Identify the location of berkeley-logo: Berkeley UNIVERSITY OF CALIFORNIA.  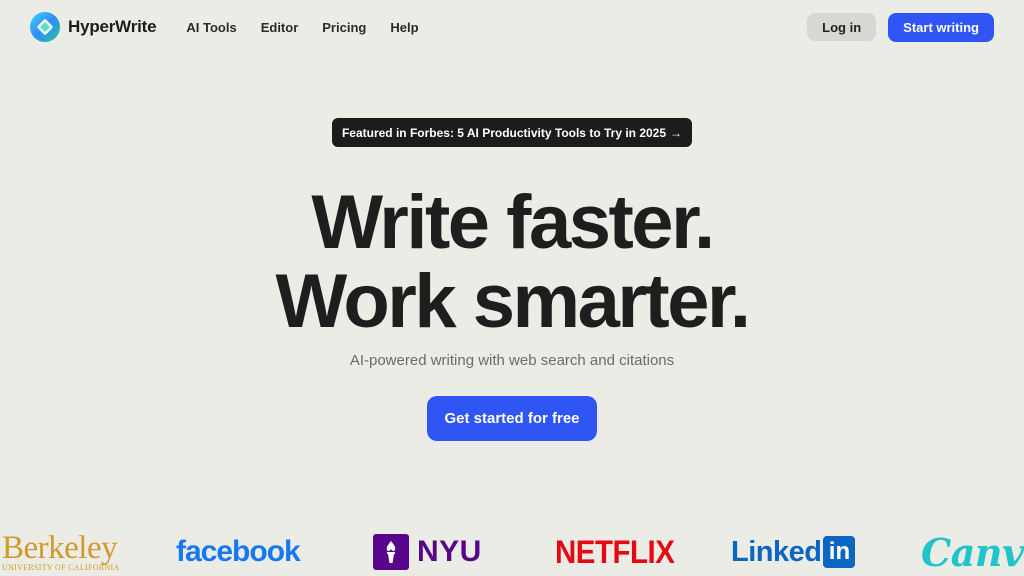
(61, 552).